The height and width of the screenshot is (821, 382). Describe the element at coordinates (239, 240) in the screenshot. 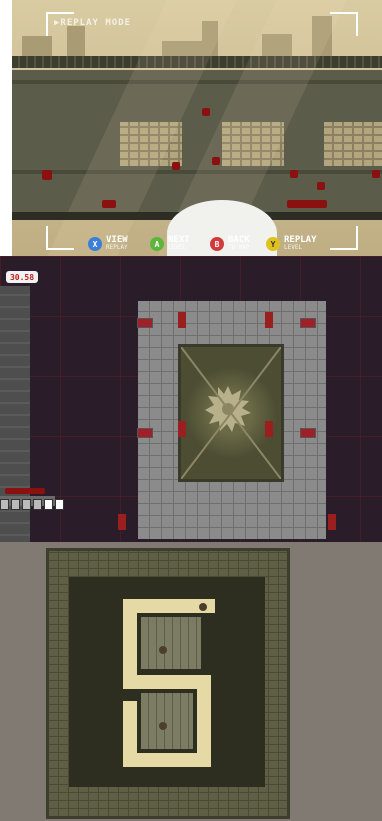

I see `back-label: BACK` at that location.